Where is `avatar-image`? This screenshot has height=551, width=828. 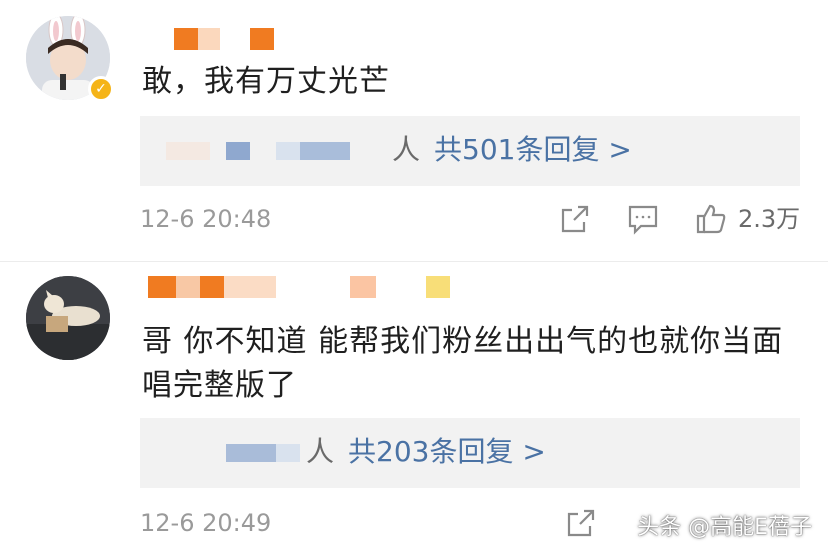
avatar-image is located at coordinates (68, 318).